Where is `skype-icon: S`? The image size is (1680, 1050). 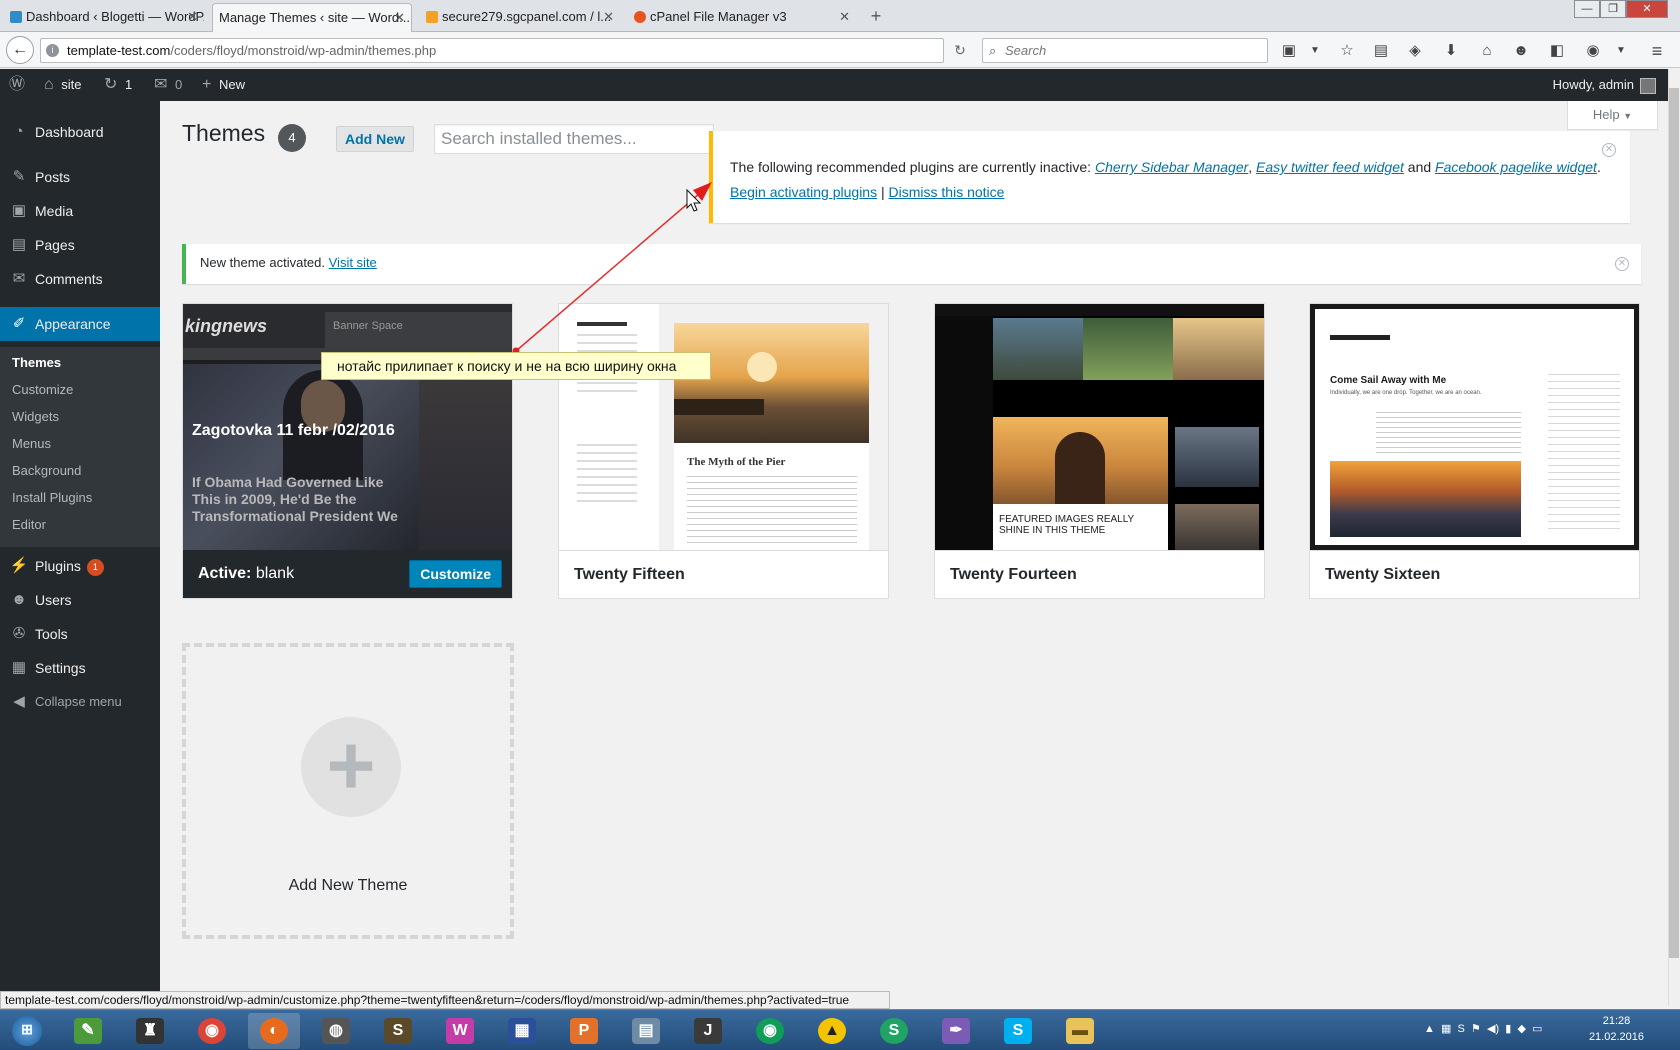
skype-icon: S is located at coordinates (1018, 1031).